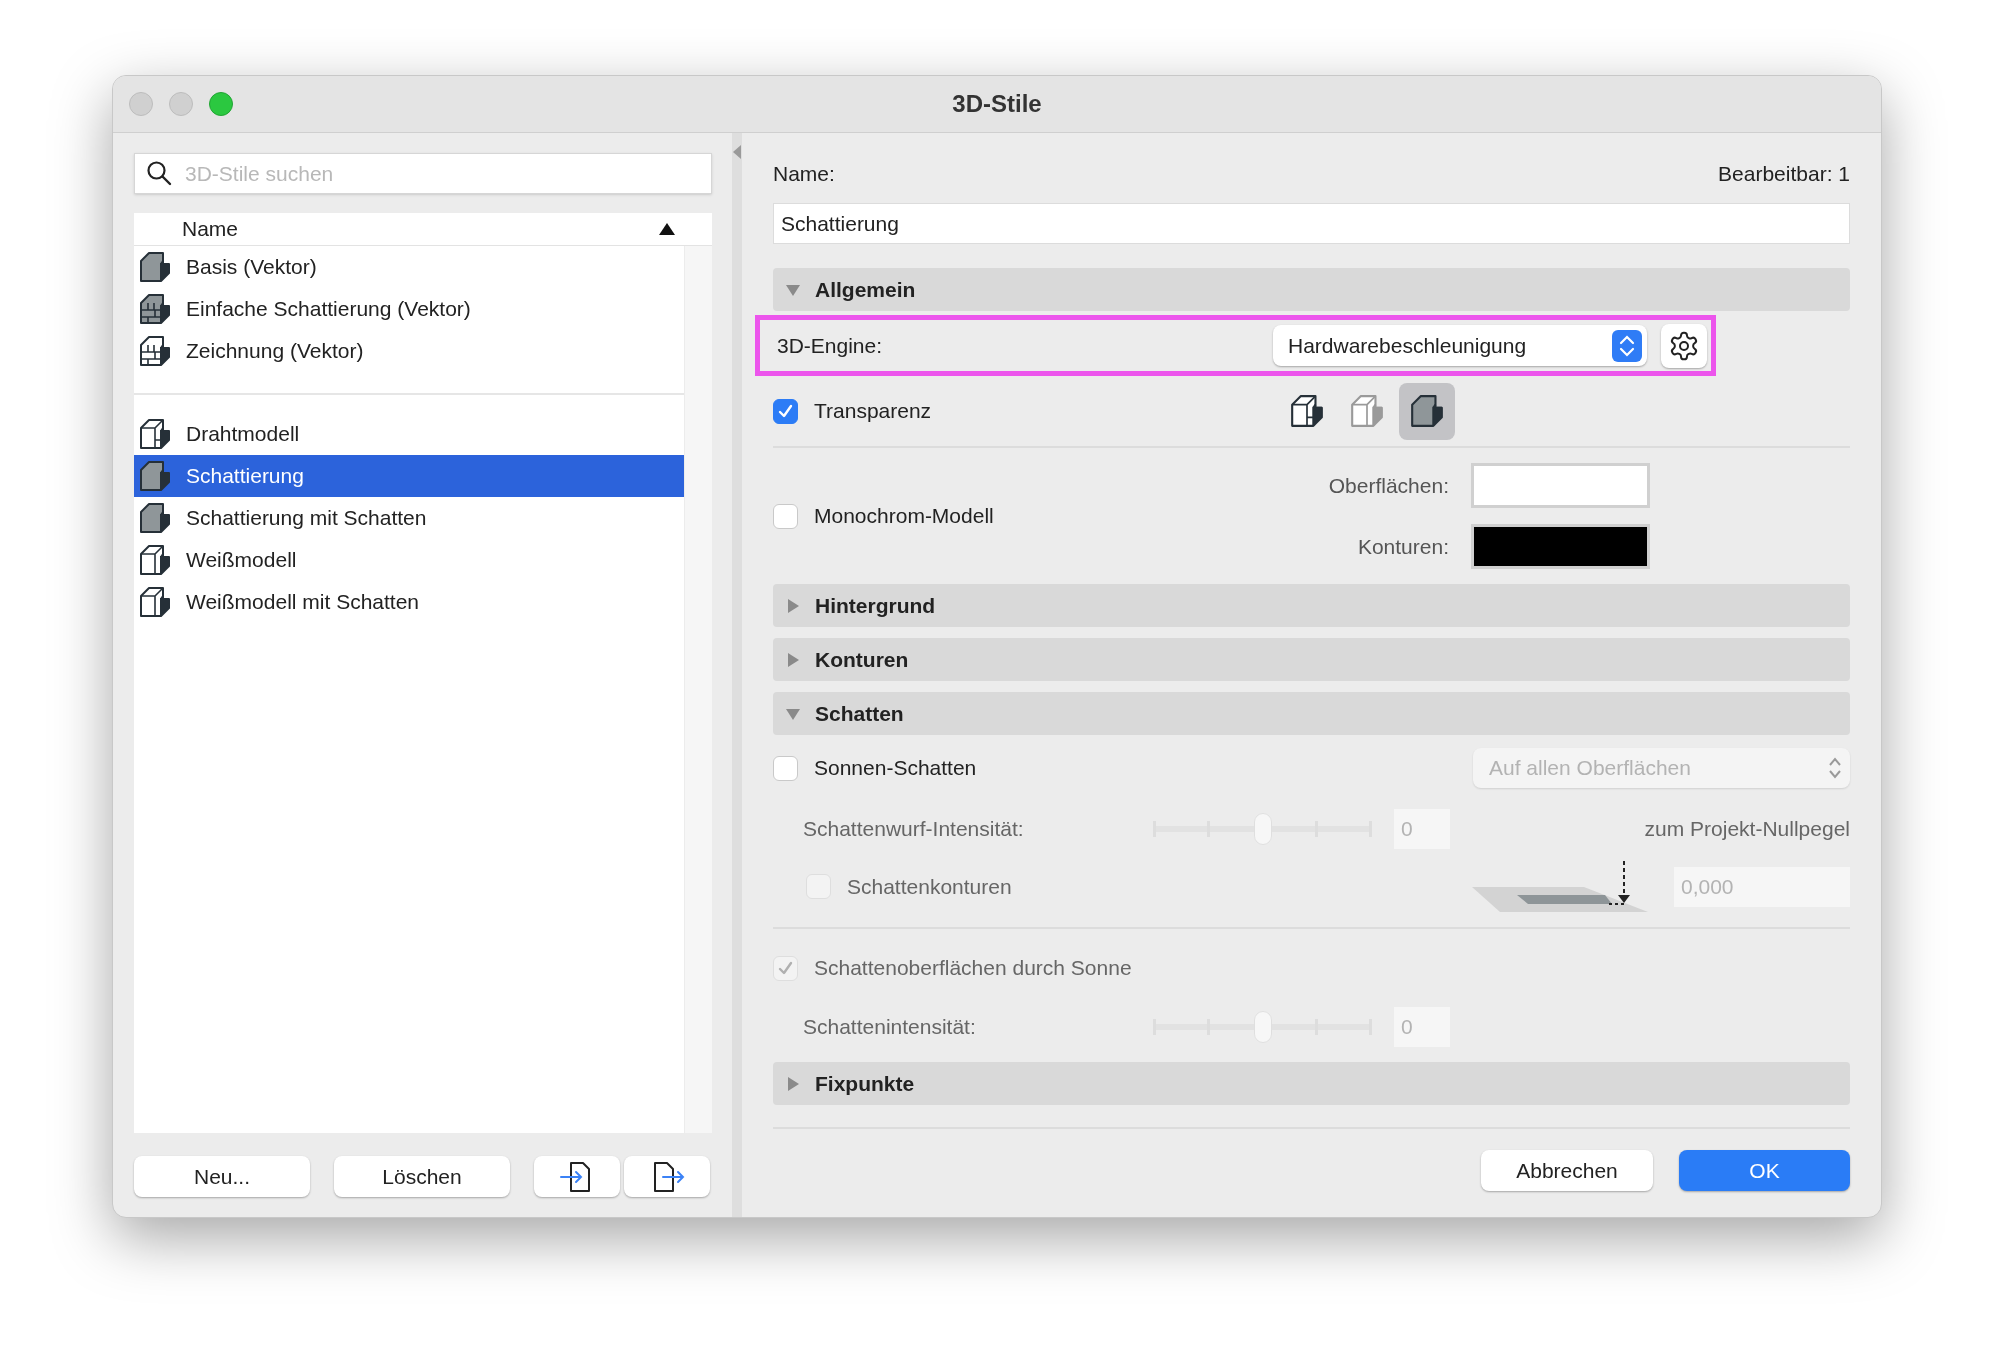 This screenshot has width=1994, height=1366. What do you see at coordinates (409, 602) in the screenshot?
I see `style-item: Weißmodell mit Schatten` at bounding box center [409, 602].